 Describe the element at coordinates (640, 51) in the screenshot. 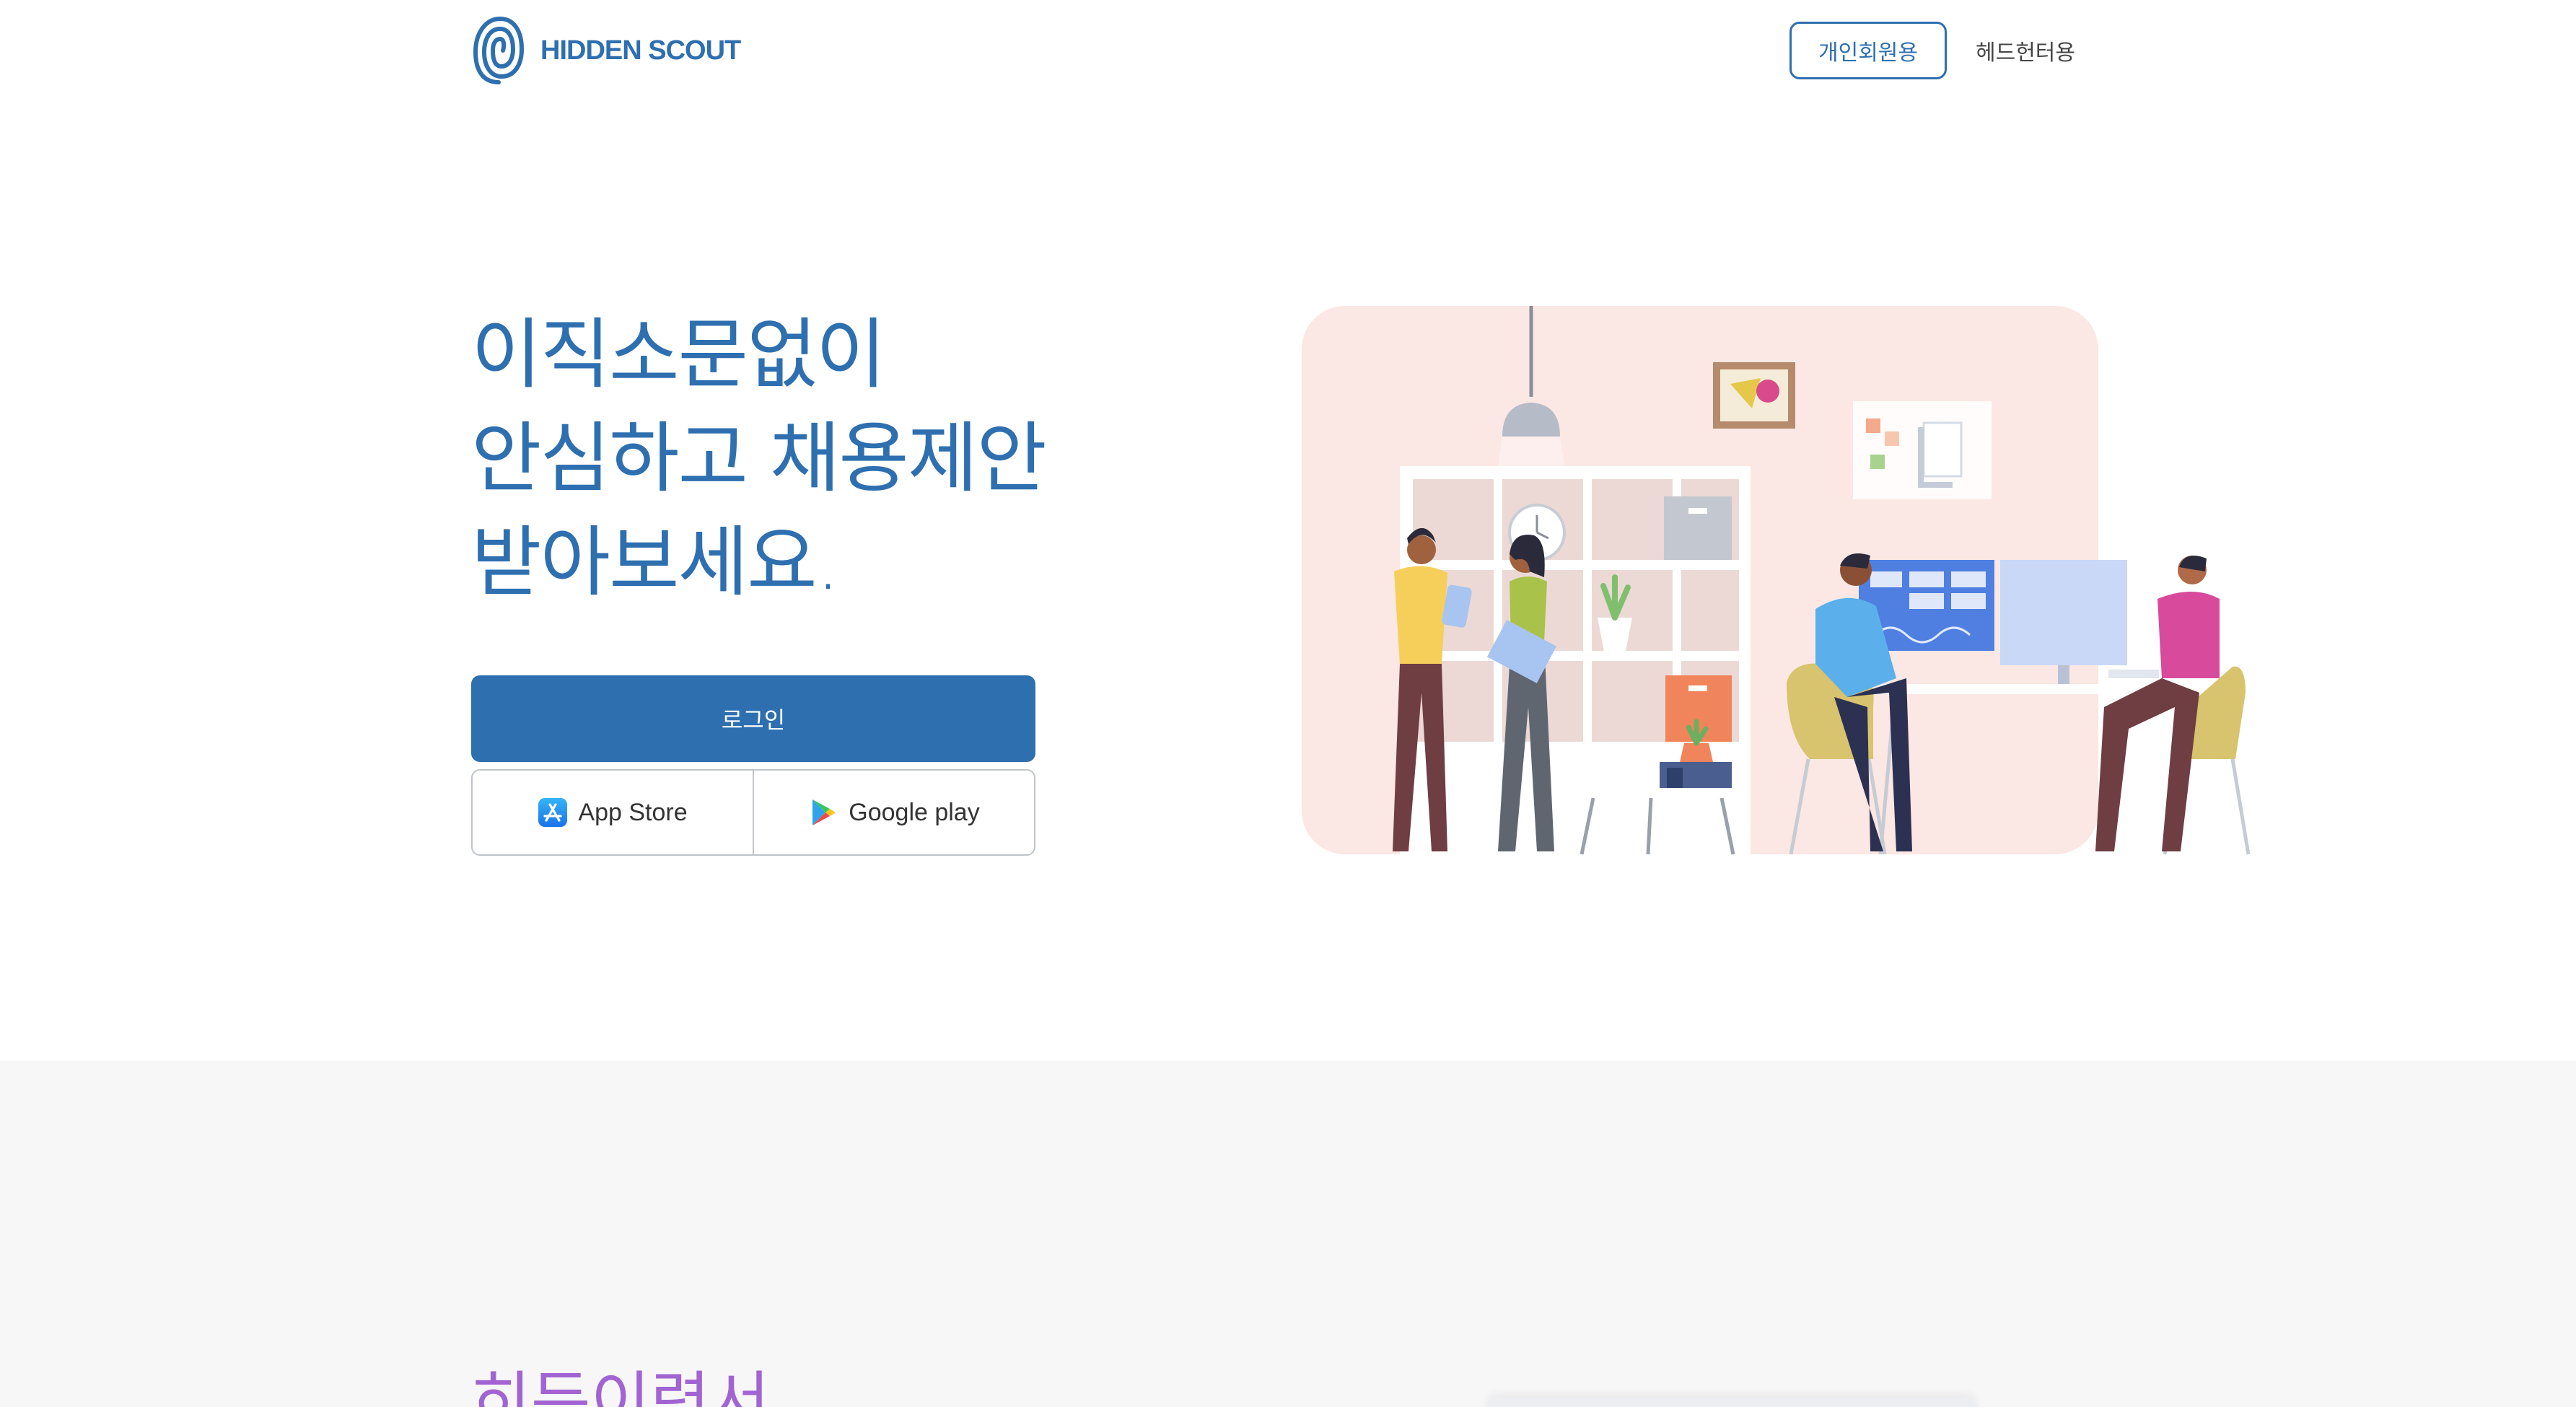

I see `logo-text: HIDDEN SCOUT` at that location.